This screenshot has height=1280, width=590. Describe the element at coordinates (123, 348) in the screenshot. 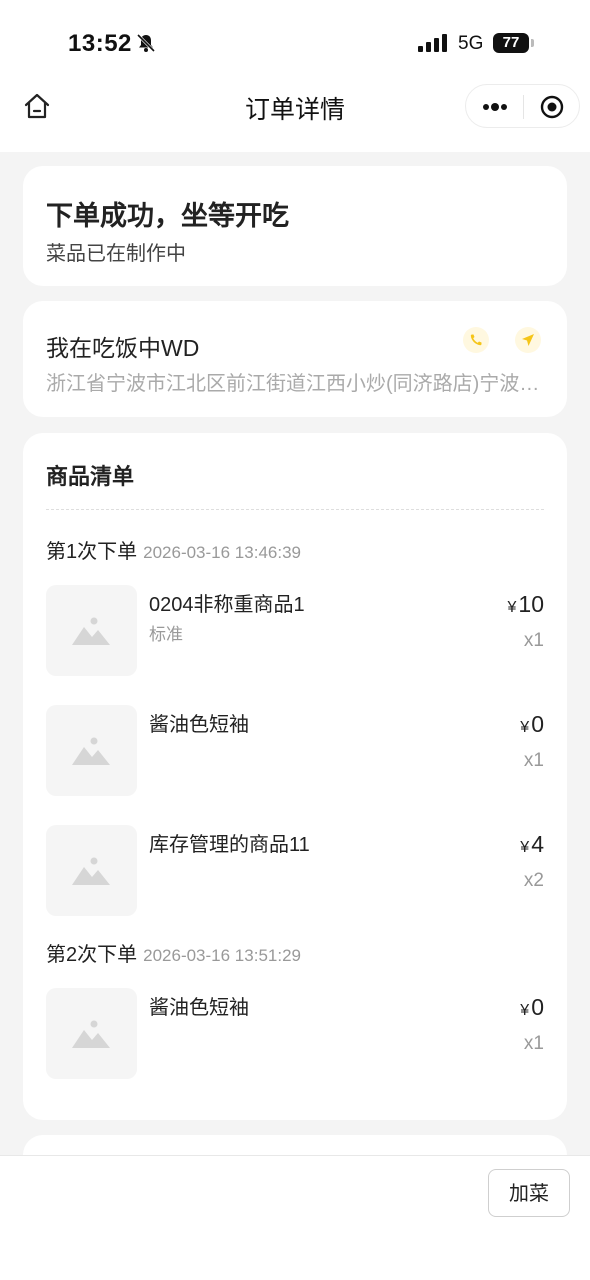

I see `store-name: 我在吃饭中WD` at that location.